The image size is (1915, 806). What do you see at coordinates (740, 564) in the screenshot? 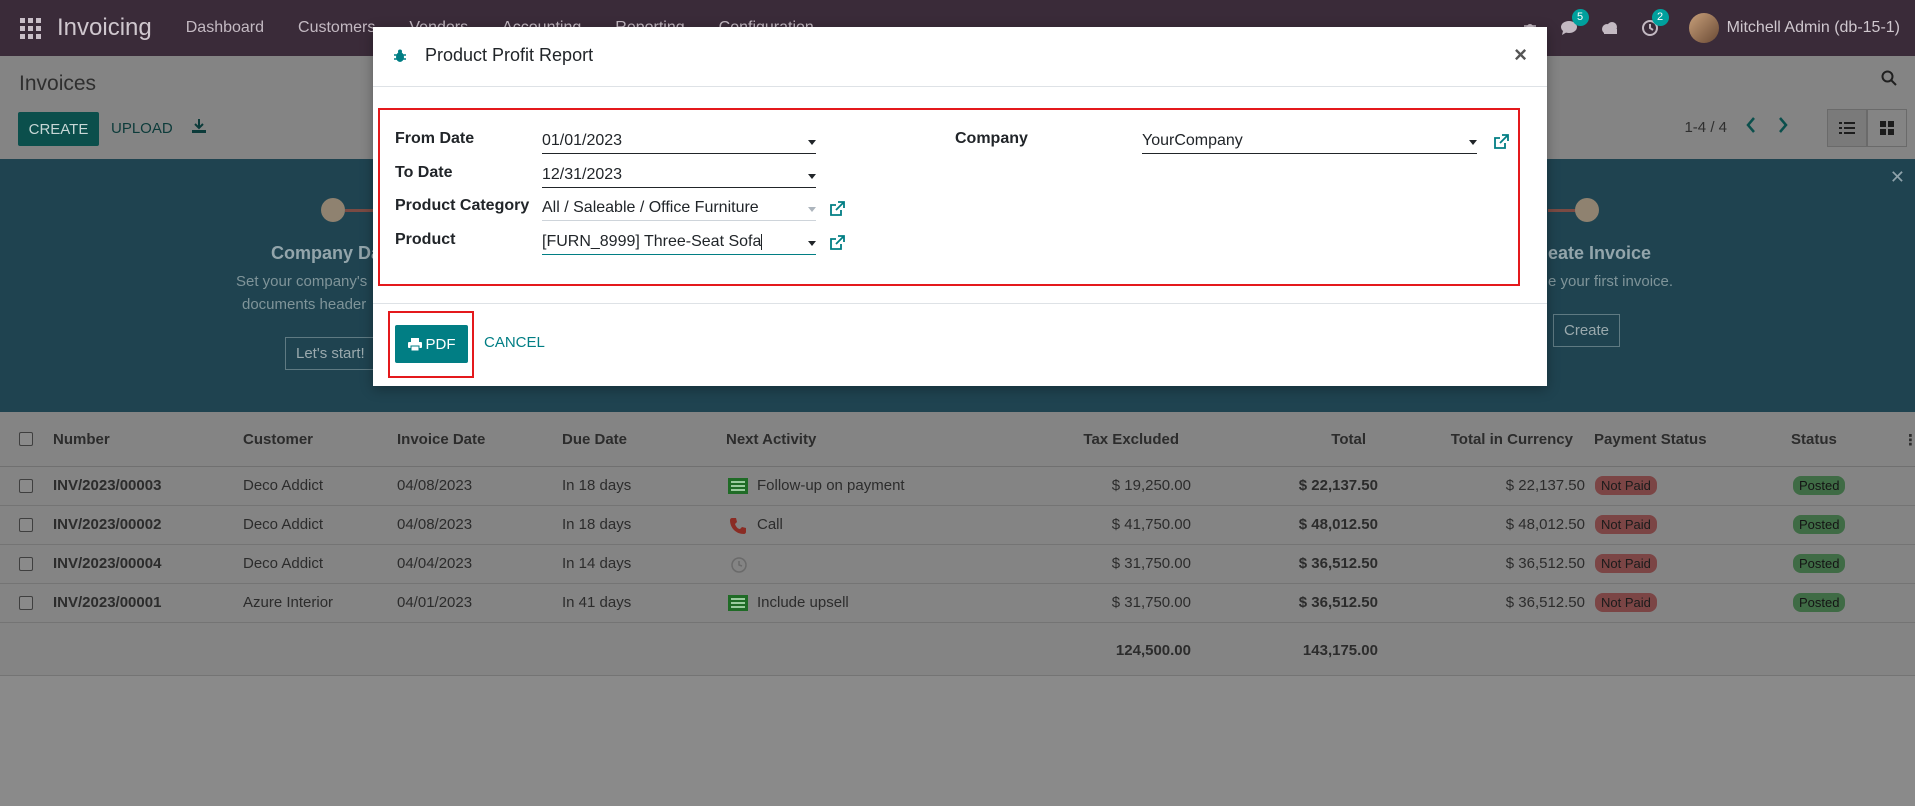
I see `clock-icon` at bounding box center [740, 564].